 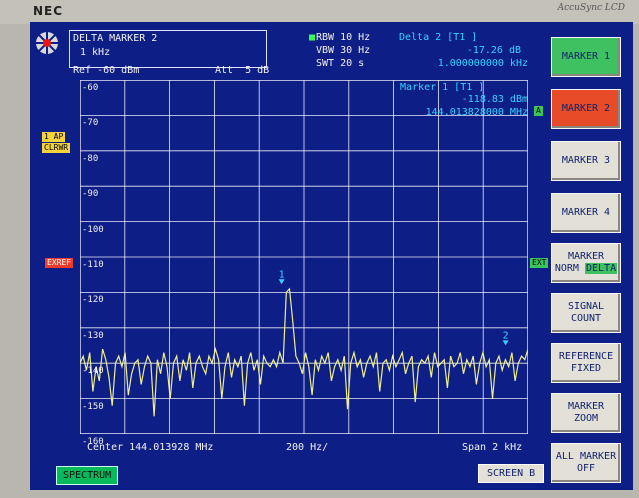 What do you see at coordinates (506, 335) in the screenshot?
I see `marker-2-label: 2` at bounding box center [506, 335].